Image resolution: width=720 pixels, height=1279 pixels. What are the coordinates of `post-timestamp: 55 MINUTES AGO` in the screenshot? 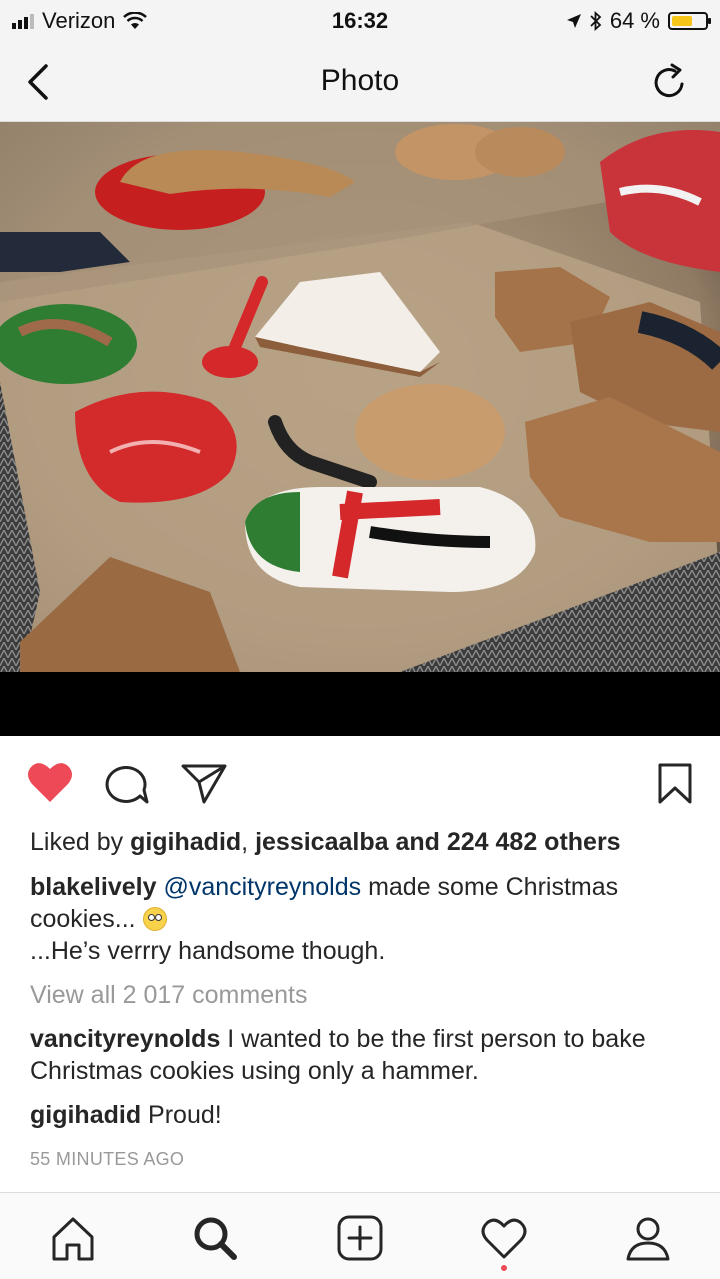 It's located at (107, 1159).